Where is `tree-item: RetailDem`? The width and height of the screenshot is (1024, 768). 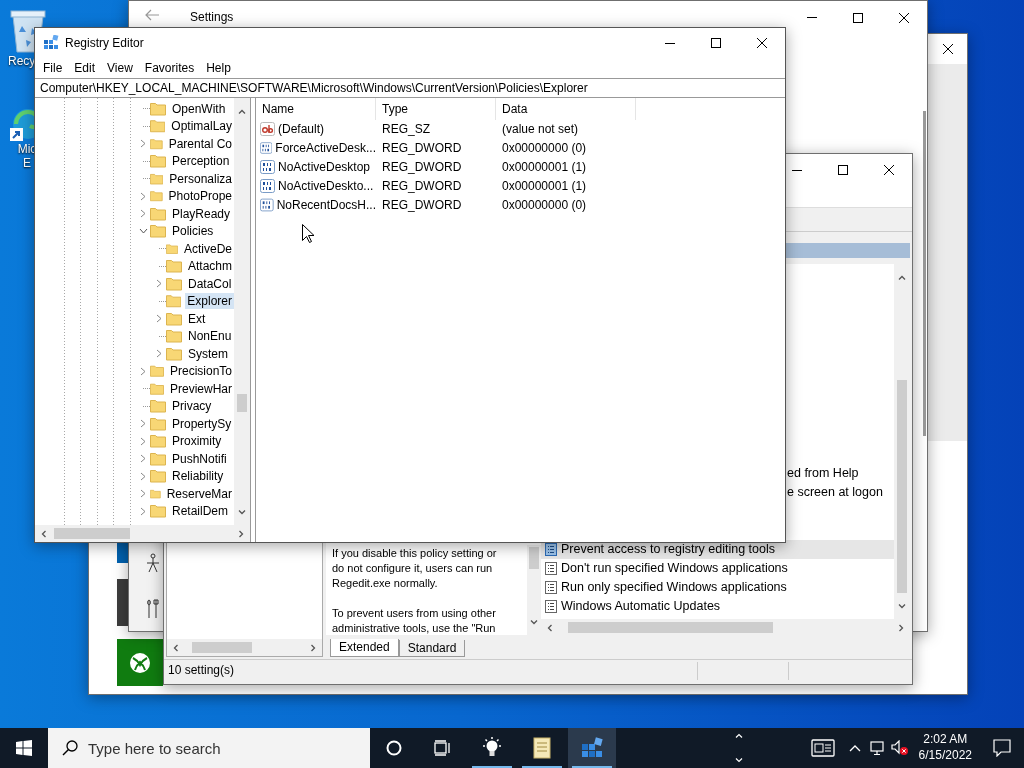 tree-item: RetailDem is located at coordinates (200, 511).